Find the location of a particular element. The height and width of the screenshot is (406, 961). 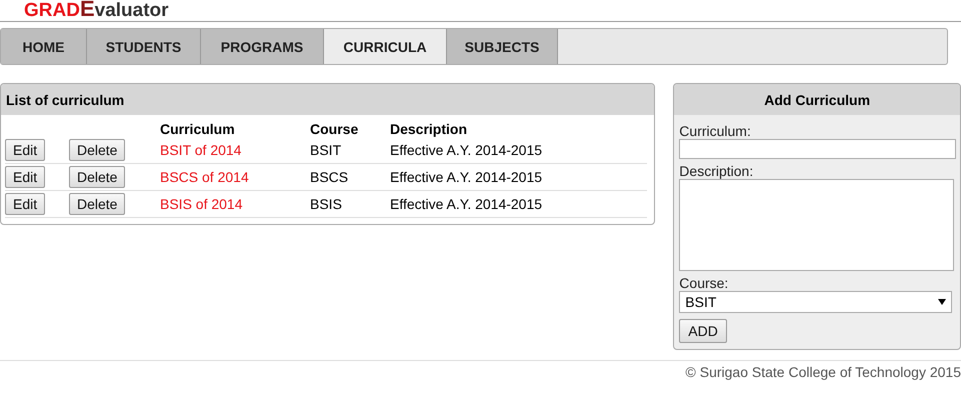

add-button: ADD is located at coordinates (703, 331).